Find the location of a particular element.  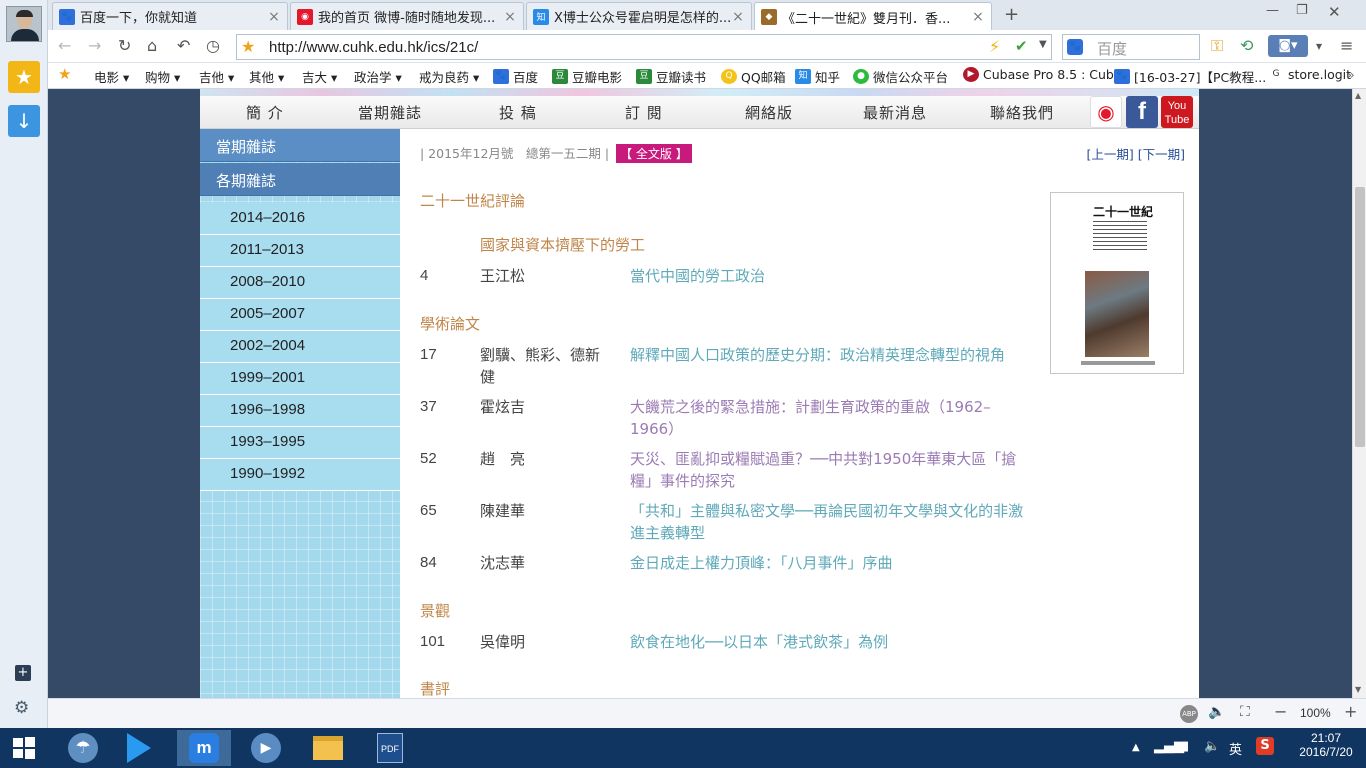

nav-submit: 投 稿 is located at coordinates (518, 112).